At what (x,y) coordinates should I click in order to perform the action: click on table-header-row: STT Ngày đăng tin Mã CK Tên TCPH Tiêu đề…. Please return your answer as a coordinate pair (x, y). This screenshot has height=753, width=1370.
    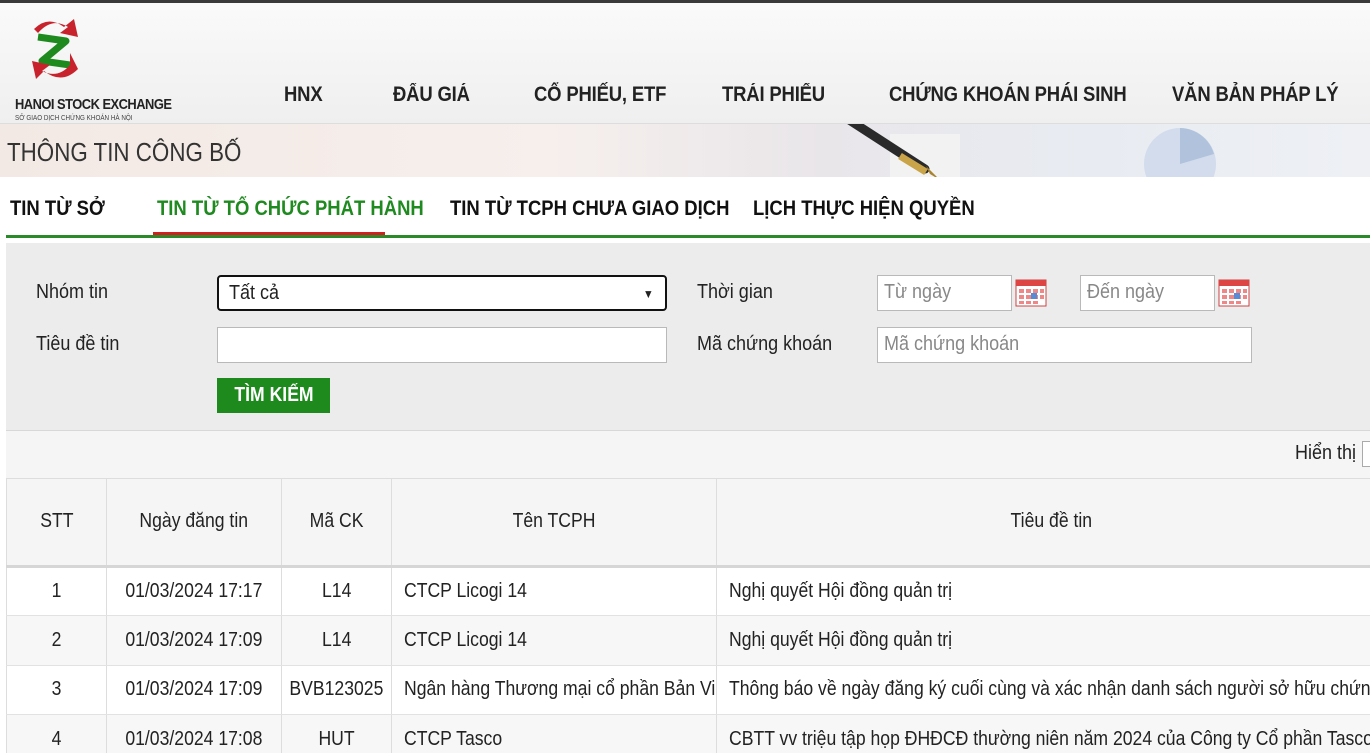
    Looking at the image, I should click on (688, 523).